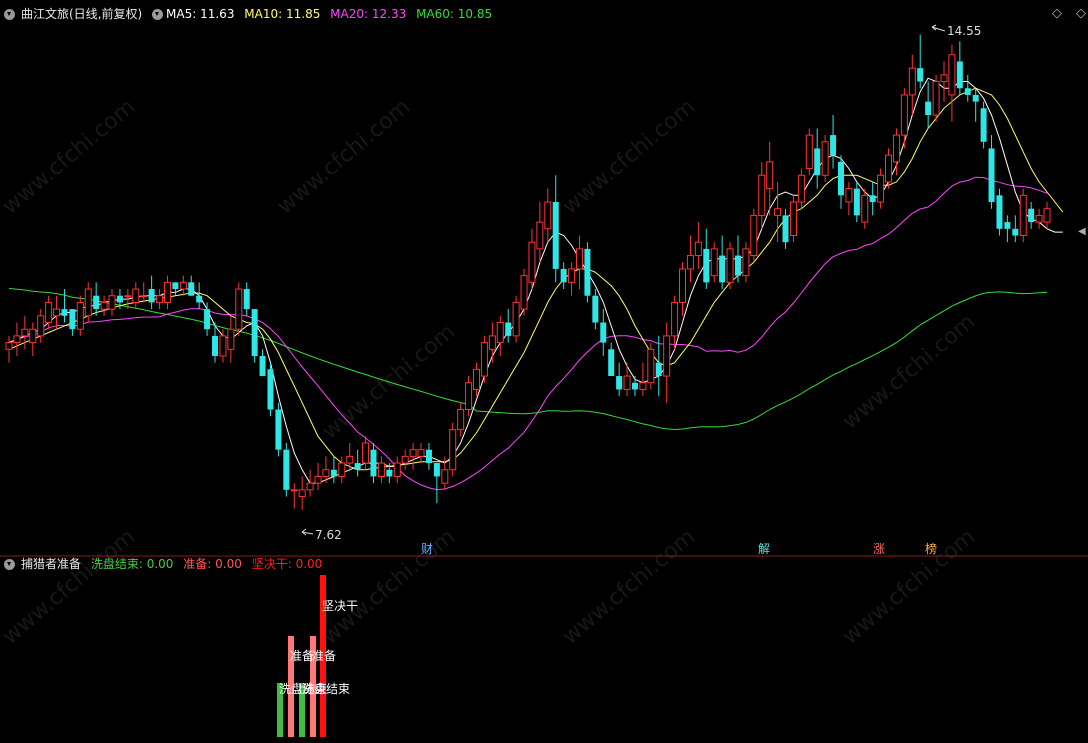 This screenshot has width=1088, height=743. I want to click on low-price-label: 7.62, so click(328, 535).